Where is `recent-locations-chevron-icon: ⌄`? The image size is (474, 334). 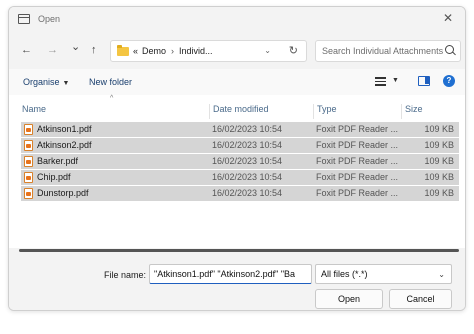
recent-locations-chevron-icon: ⌄ is located at coordinates (75, 47).